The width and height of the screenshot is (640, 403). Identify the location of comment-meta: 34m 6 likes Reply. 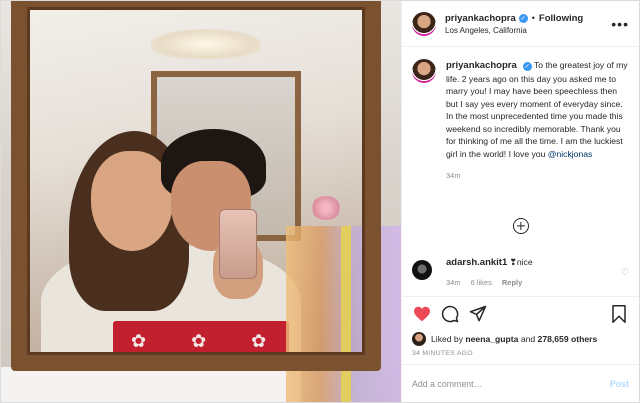
(533, 282).